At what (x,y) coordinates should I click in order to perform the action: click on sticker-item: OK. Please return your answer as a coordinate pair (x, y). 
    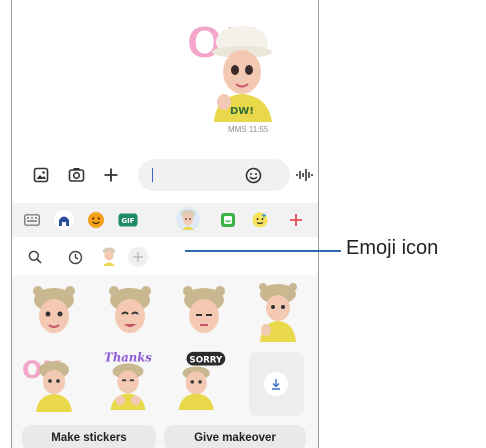
    Looking at the image, I should click on (52, 382).